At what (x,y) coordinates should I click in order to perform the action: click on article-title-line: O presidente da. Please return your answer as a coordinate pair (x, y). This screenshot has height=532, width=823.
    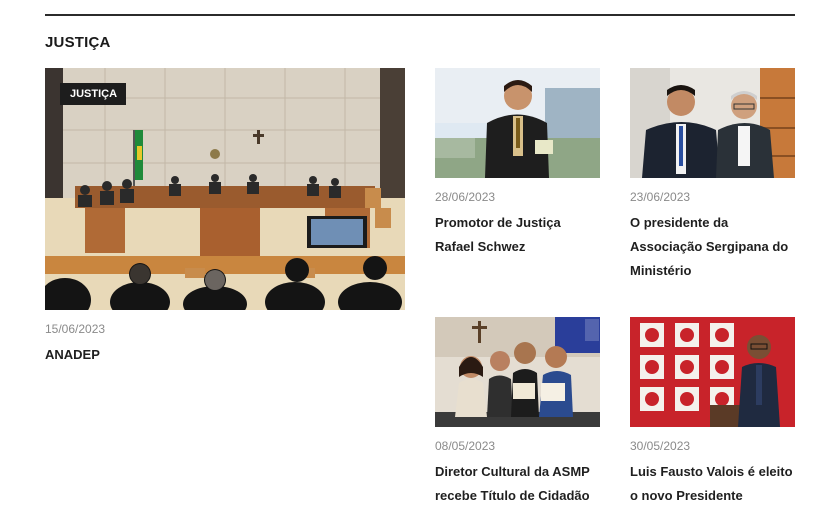
    Looking at the image, I should click on (679, 223).